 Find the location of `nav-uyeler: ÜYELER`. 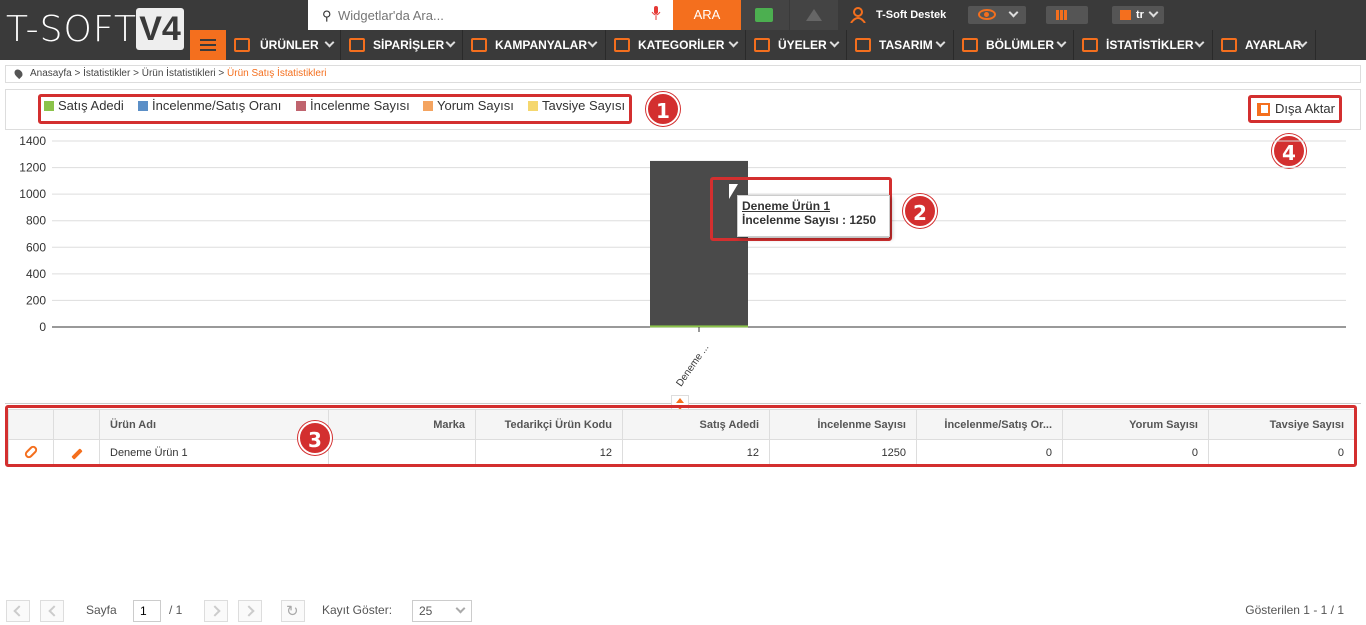

nav-uyeler: ÜYELER is located at coordinates (796, 45).